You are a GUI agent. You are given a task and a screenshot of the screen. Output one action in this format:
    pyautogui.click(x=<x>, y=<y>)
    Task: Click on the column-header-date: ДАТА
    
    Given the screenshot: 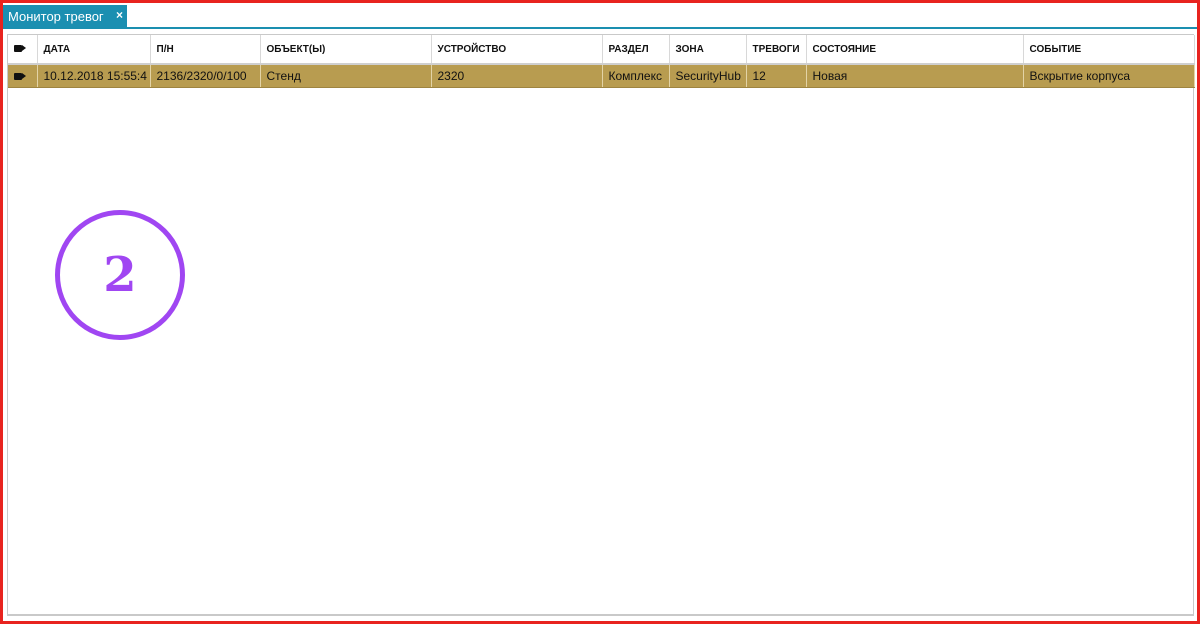 What is the action you would take?
    pyautogui.click(x=94, y=50)
    